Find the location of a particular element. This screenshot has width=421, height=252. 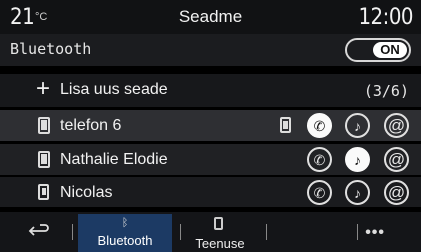

device-name: Nicolas is located at coordinates (86, 192).